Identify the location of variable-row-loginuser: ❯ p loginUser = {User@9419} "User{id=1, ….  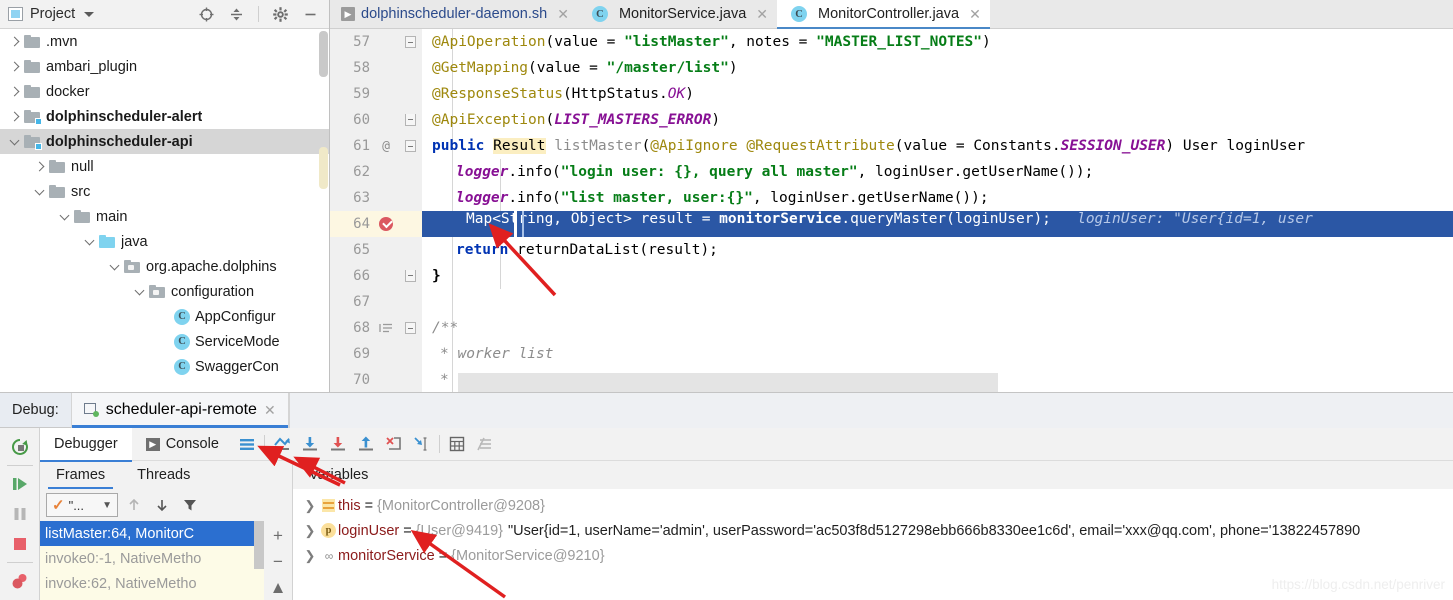
(873, 530).